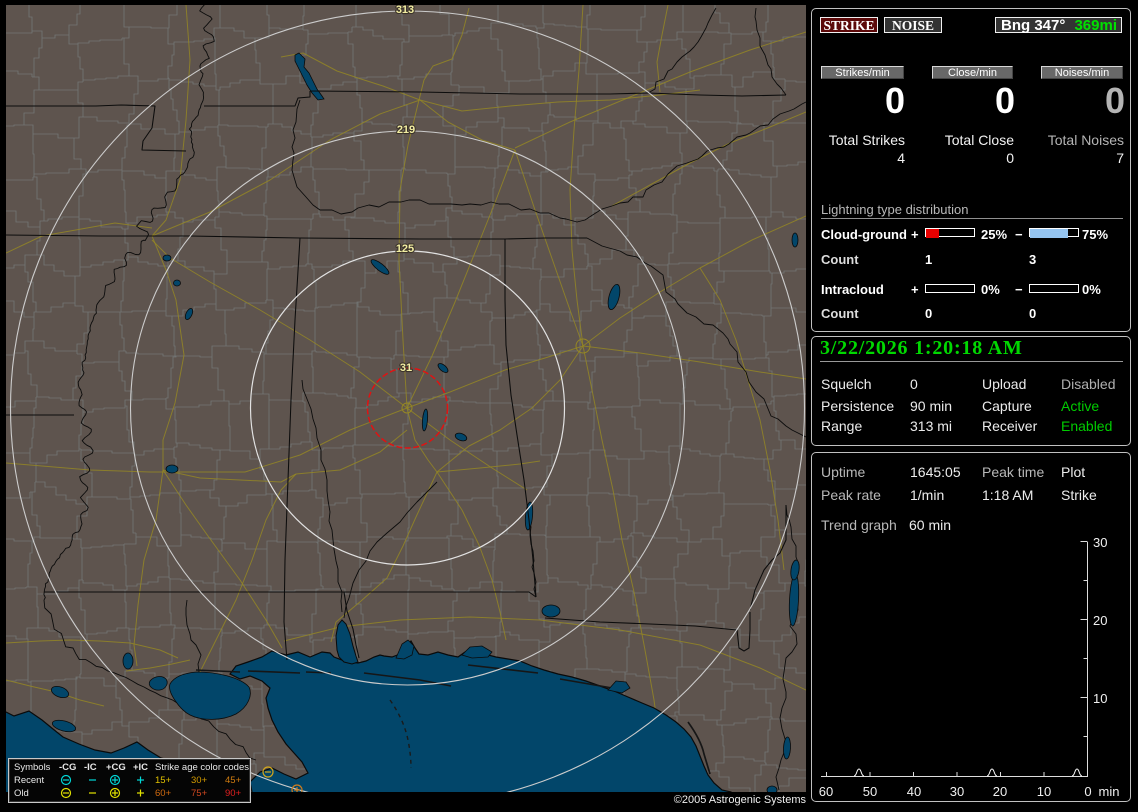 Image resolution: width=1138 pixels, height=812 pixels. Describe the element at coordinates (1109, 791) in the screenshot. I see `svg-text: min` at that location.